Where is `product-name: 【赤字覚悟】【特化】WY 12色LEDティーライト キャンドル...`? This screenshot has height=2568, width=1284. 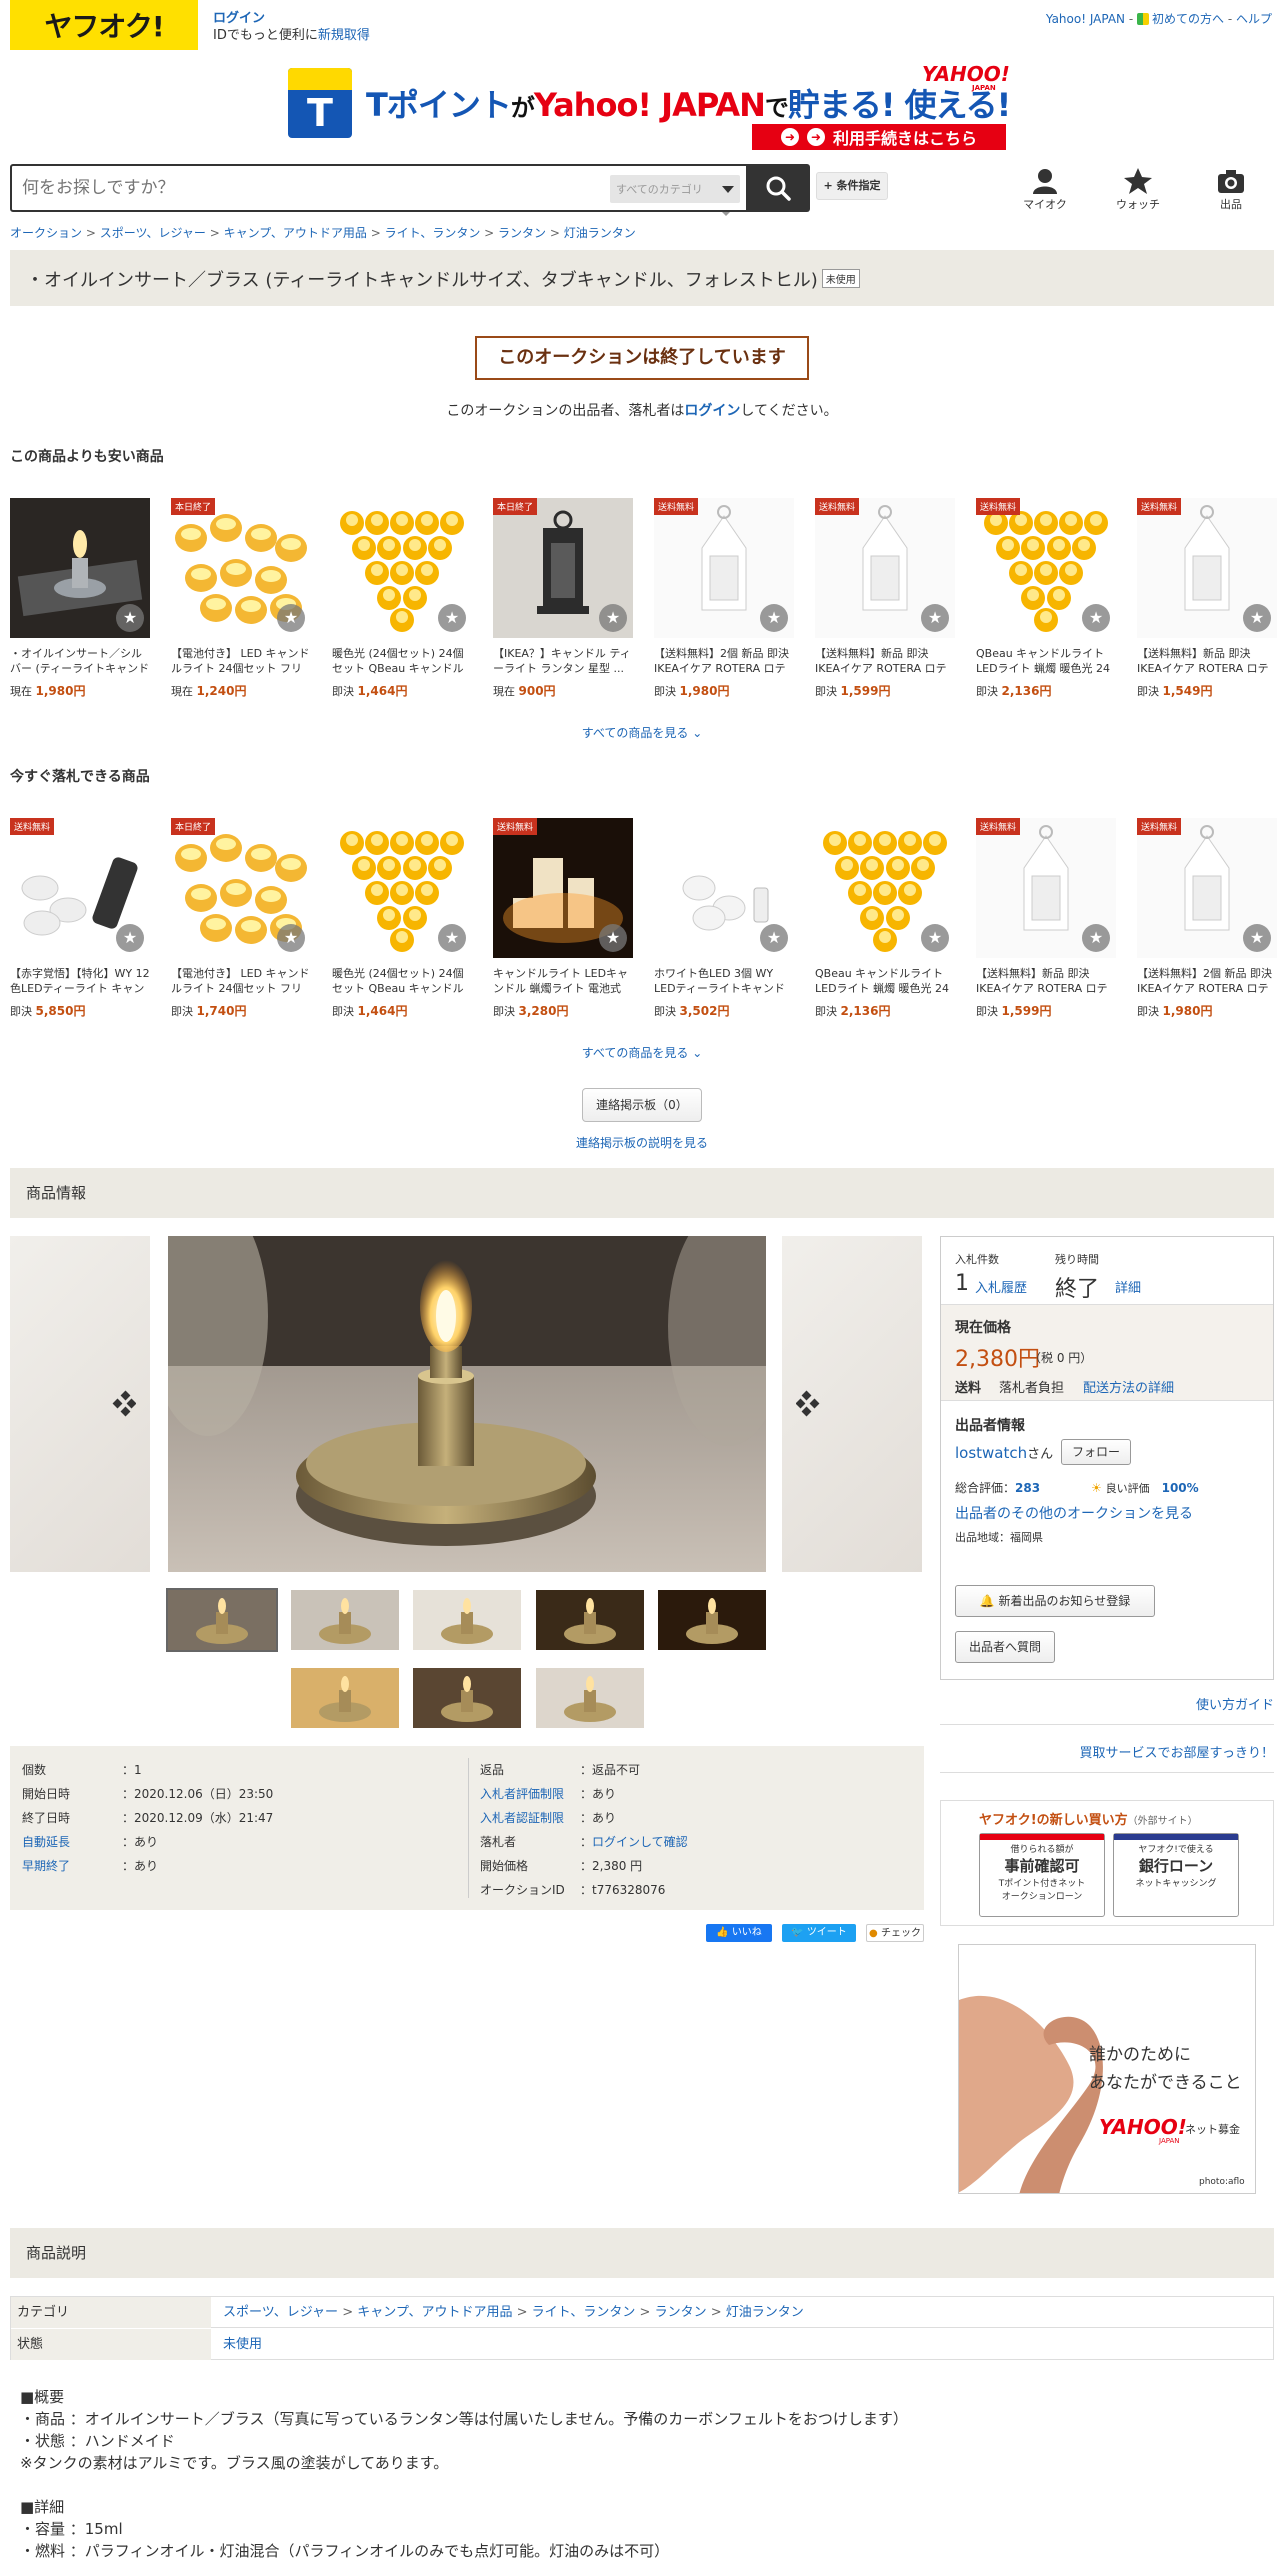
product-name: 【赤字覚悟】【特化】WY 12色LEDティーライト キャンドル... is located at coordinates (80, 981).